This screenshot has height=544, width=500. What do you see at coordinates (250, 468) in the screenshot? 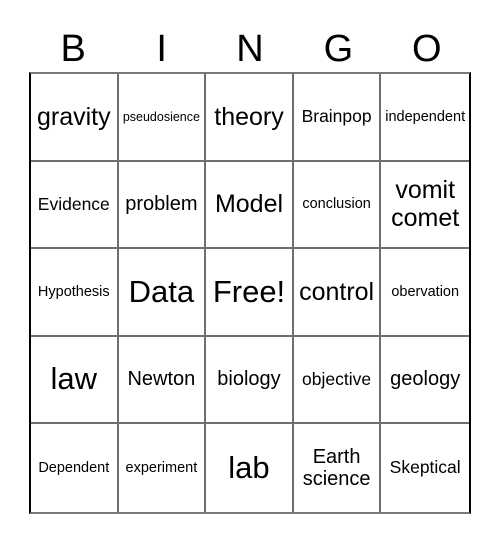
I see `bingo-cell: lab` at bounding box center [250, 468].